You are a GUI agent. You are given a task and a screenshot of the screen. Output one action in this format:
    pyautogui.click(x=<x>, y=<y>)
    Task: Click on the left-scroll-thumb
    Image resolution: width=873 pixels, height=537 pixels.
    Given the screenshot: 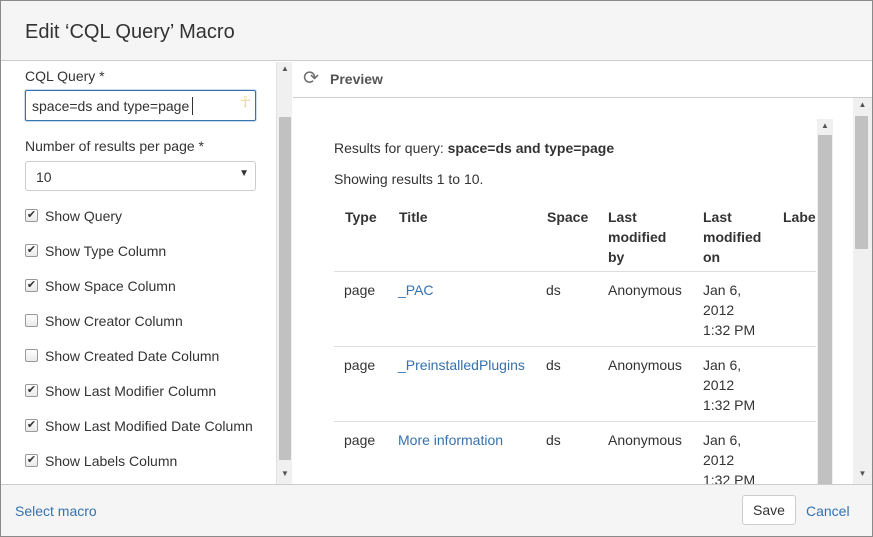 What is the action you would take?
    pyautogui.click(x=285, y=288)
    